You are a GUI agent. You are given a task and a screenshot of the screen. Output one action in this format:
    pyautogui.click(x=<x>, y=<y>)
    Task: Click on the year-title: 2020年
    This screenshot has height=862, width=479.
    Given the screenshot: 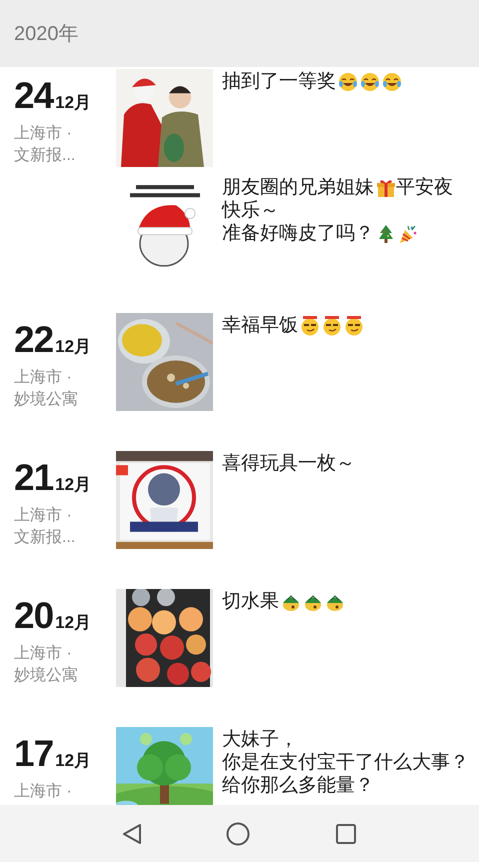 What is the action you would take?
    pyautogui.click(x=46, y=34)
    